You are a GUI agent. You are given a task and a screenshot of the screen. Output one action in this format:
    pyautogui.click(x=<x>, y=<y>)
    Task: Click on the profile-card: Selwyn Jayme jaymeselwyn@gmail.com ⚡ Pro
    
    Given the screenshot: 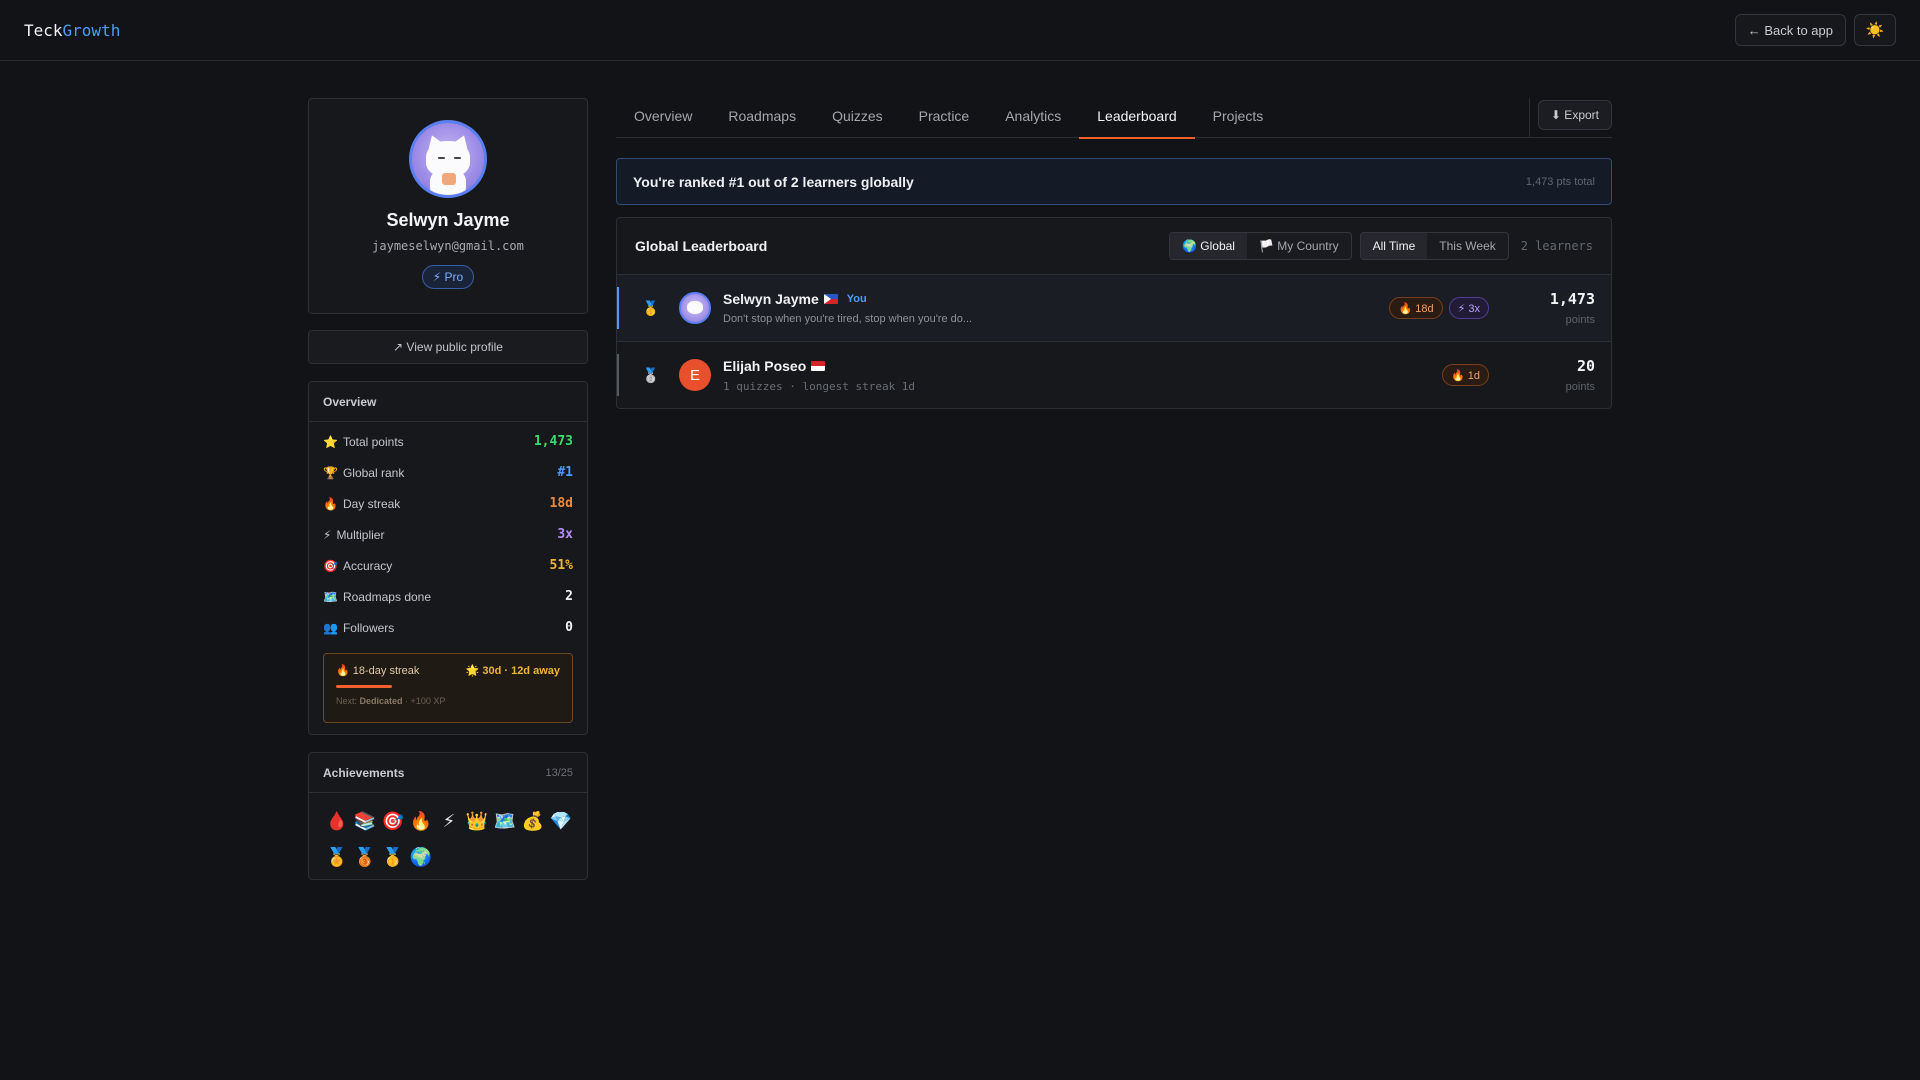 What is the action you would take?
    pyautogui.click(x=448, y=206)
    